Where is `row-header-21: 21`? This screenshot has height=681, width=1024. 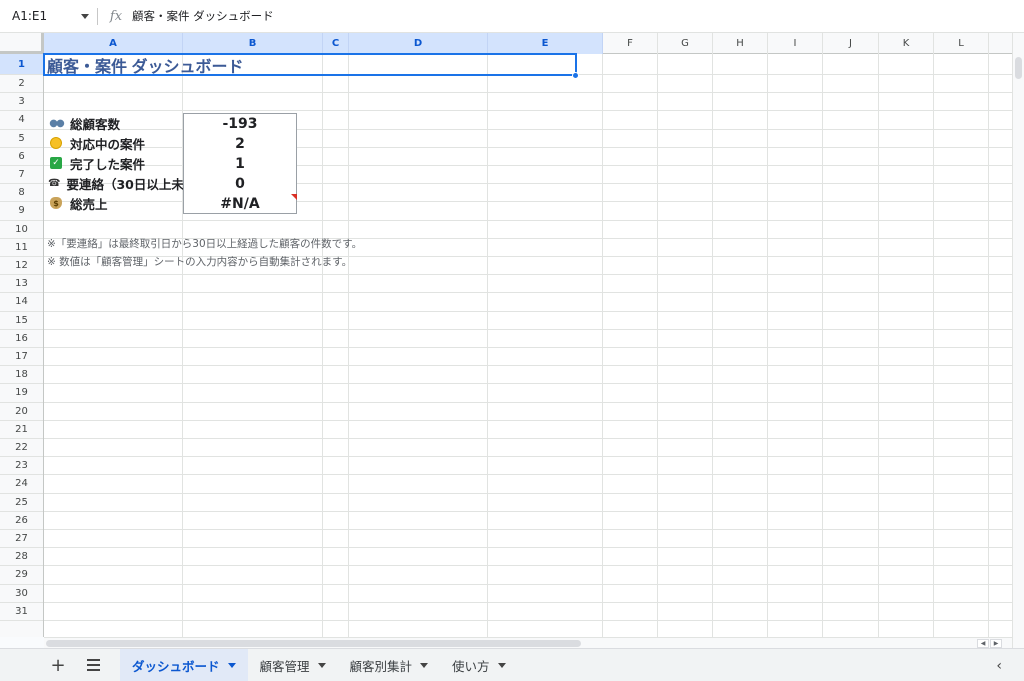 row-header-21: 21 is located at coordinates (21, 430).